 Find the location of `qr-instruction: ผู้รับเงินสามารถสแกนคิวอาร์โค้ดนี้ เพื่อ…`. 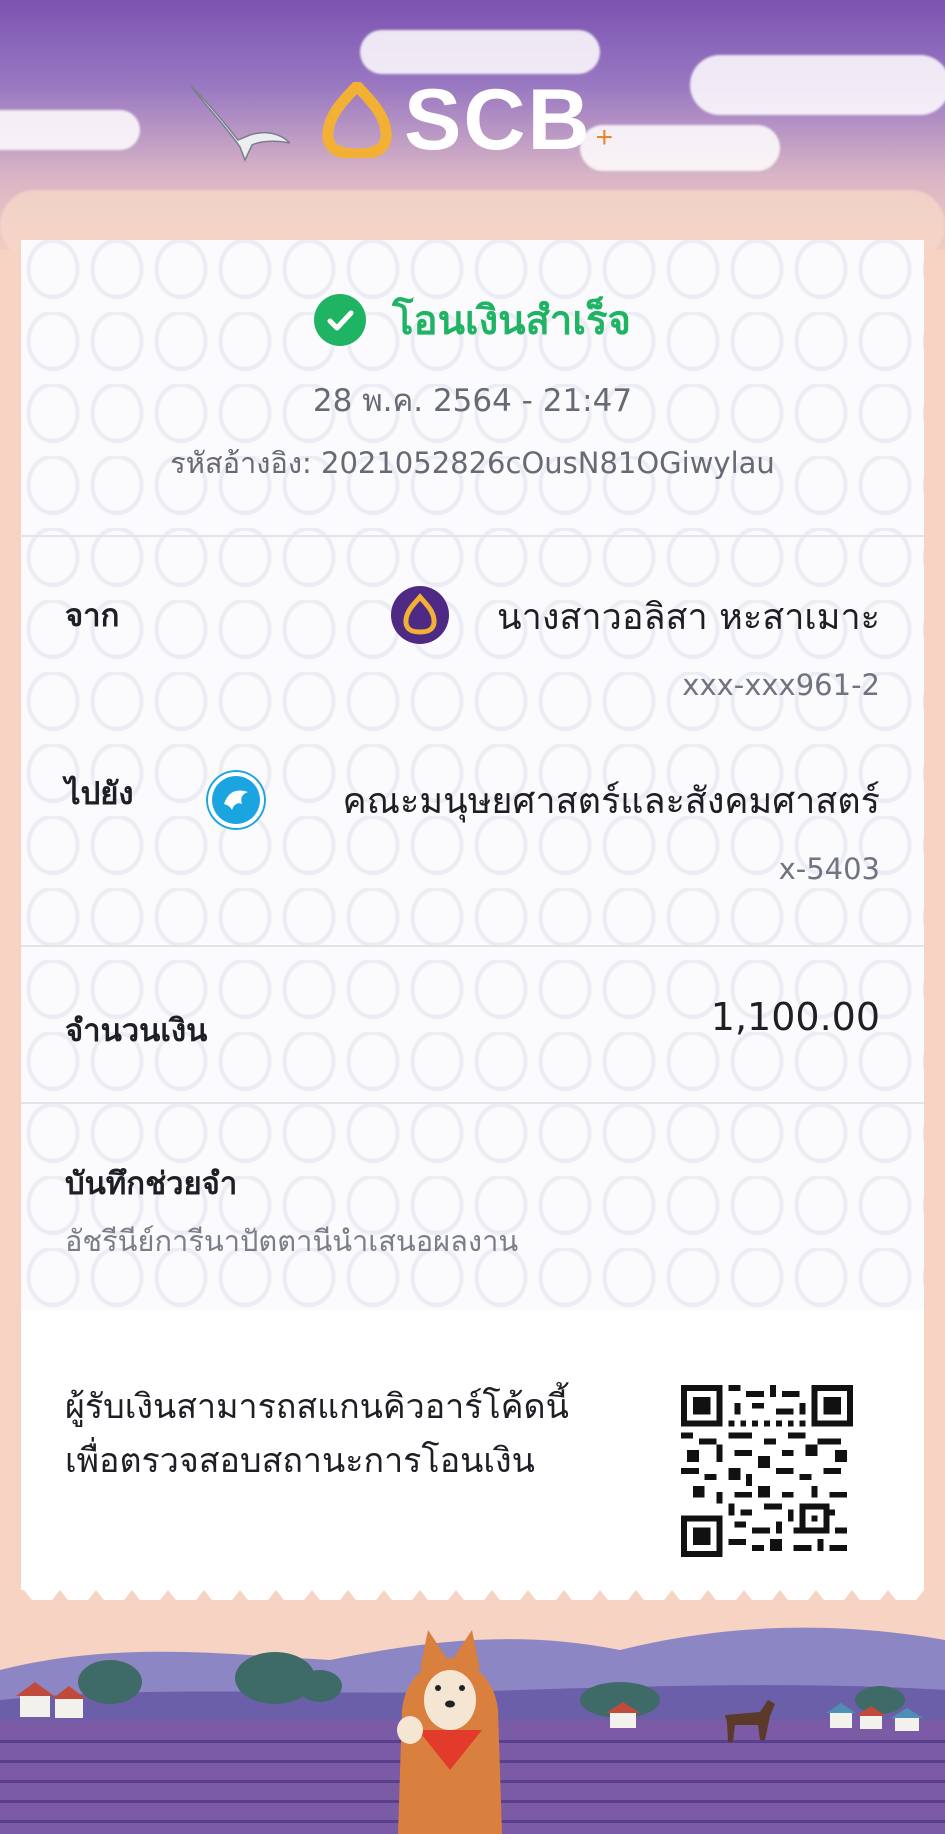

qr-instruction: ผู้รับเงินสามารถสแกนคิวอาร์โค้ดนี้ เพื่อ… is located at coordinates (345, 1434).